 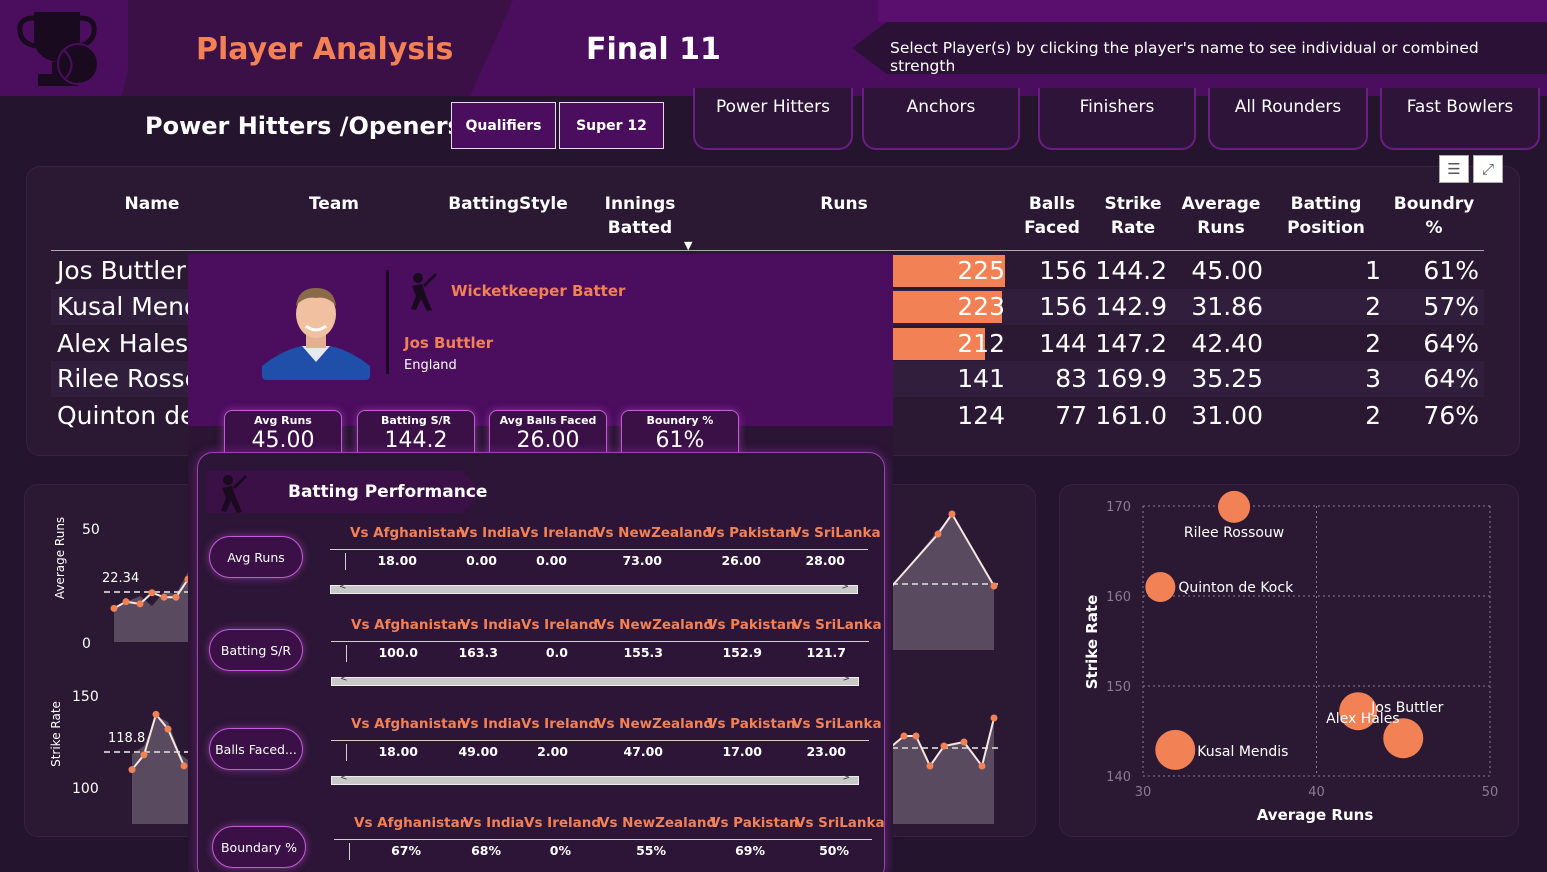 What do you see at coordinates (1490, 792) in the screenshot?
I see `scatter-x-tick: 50` at bounding box center [1490, 792].